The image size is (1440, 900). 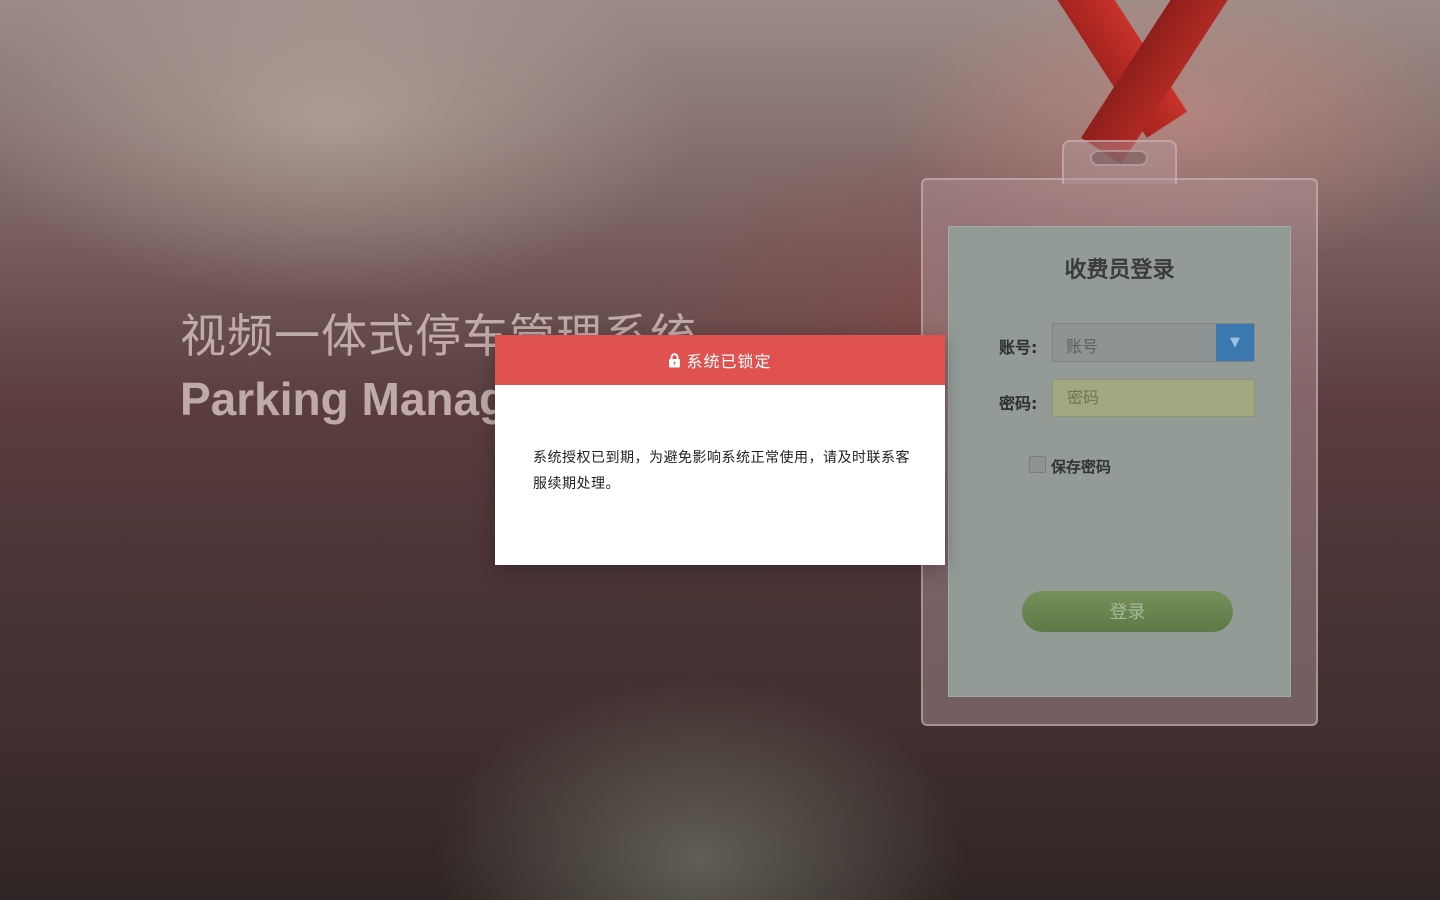 What do you see at coordinates (1037, 464) in the screenshot?
I see `remember-password-checkbox` at bounding box center [1037, 464].